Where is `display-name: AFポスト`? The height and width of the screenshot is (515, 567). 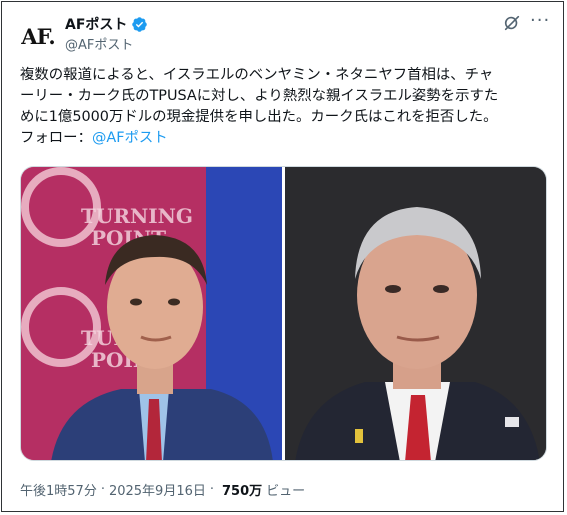
display-name: AFポスト is located at coordinates (96, 24).